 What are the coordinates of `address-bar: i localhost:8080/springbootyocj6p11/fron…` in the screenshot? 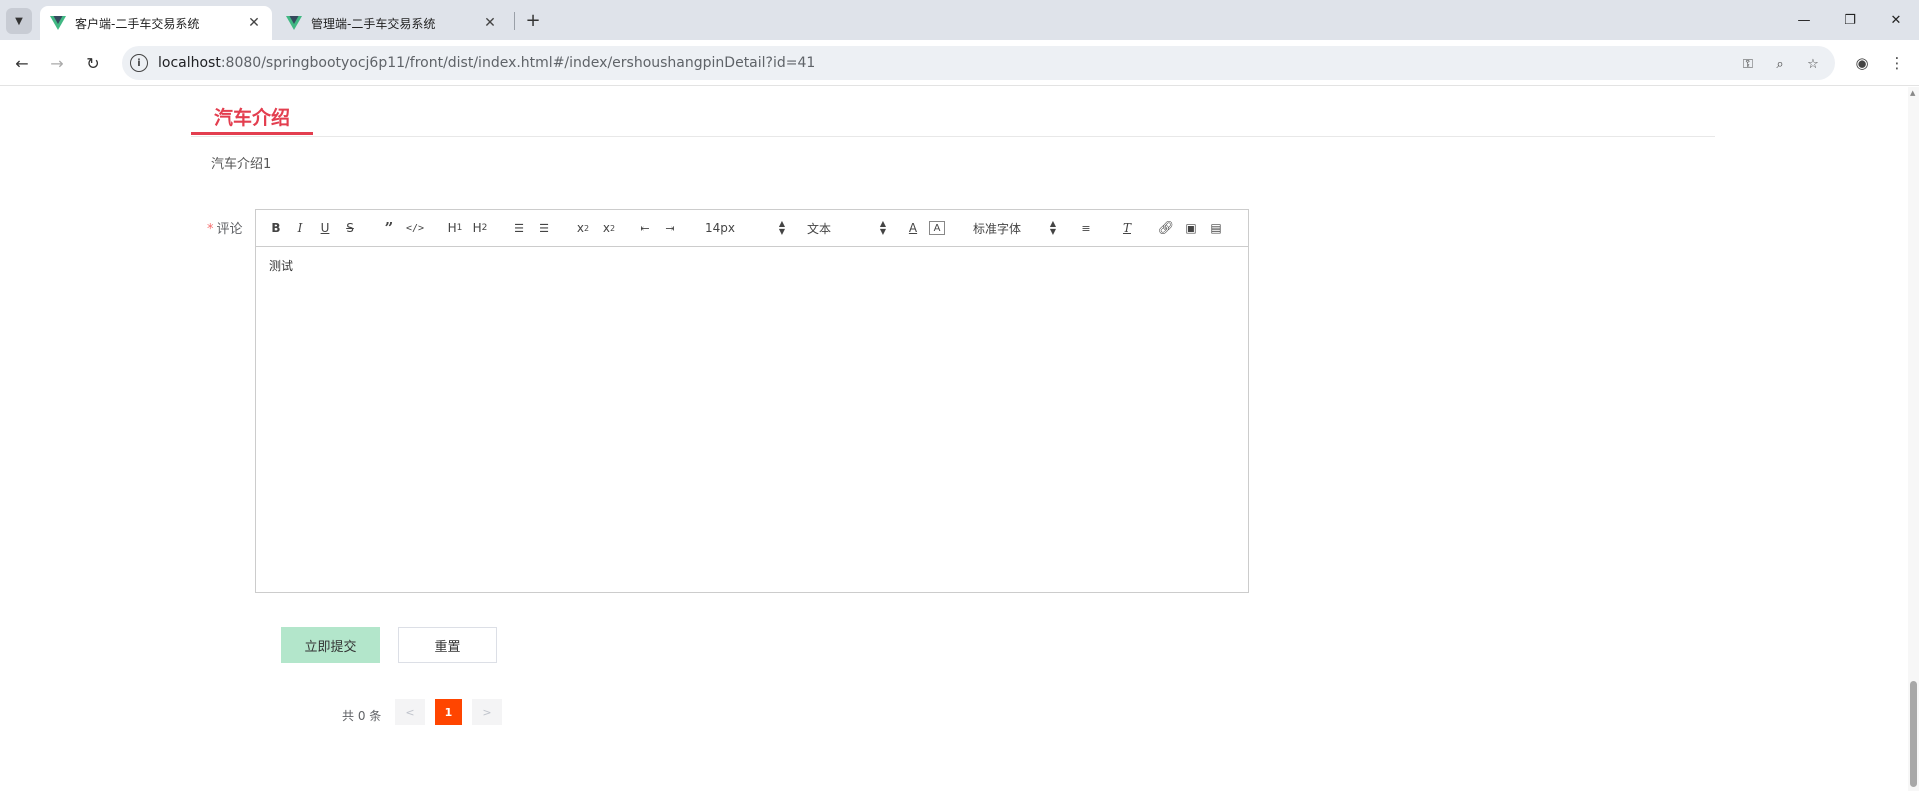 It's located at (978, 63).